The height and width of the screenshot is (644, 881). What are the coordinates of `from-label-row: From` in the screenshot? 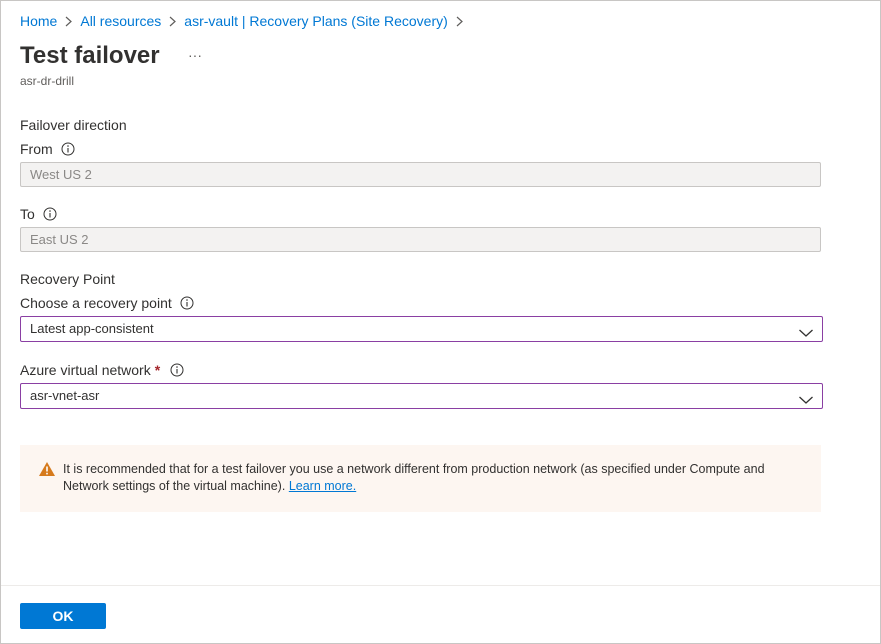 It's located at (47, 149).